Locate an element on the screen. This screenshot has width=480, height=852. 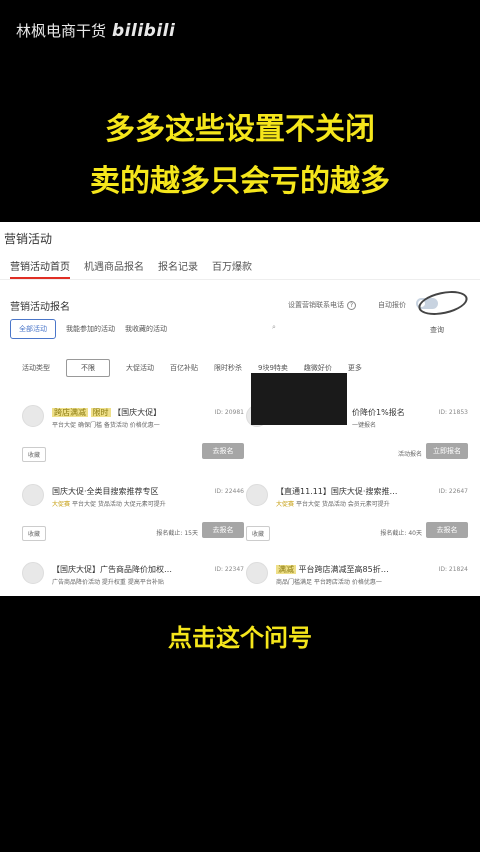
filter-favorites: 我收藏的活动 is located at coordinates (146, 329).